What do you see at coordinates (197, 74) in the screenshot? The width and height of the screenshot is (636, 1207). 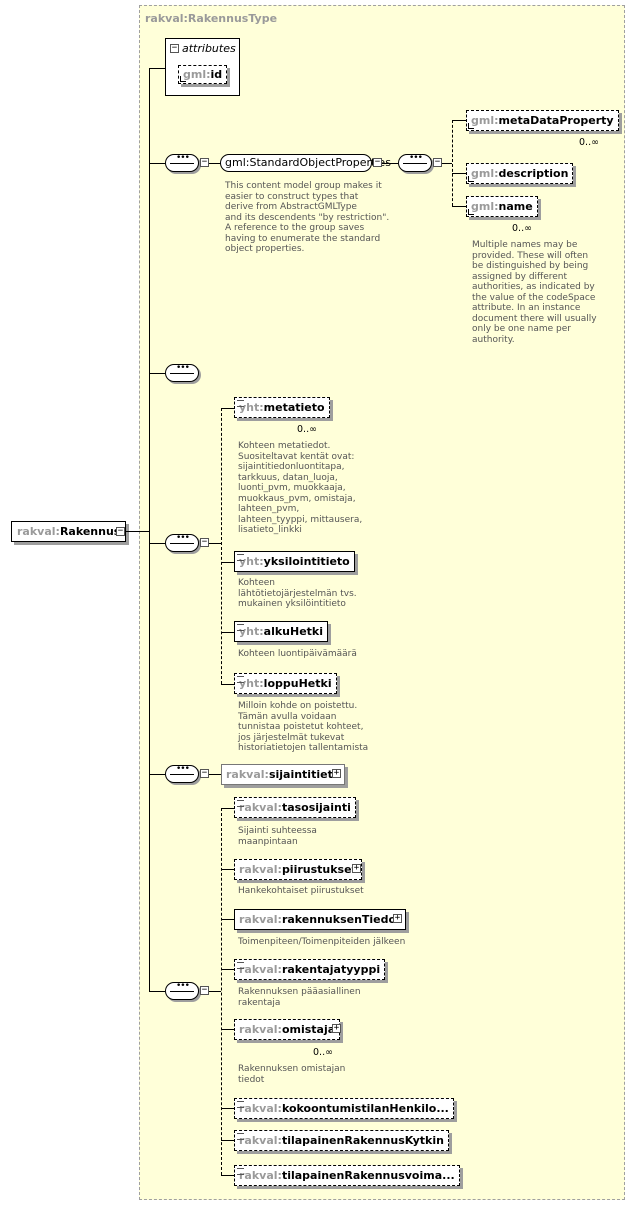 I see `attr-prefix: gml:` at bounding box center [197, 74].